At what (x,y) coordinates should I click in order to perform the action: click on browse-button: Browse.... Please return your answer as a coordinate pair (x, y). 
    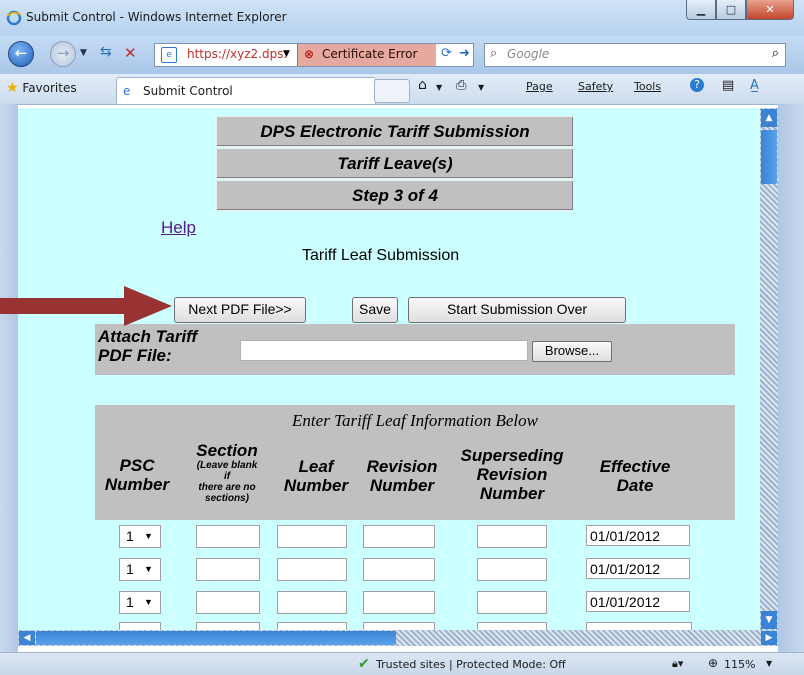
    Looking at the image, I should click on (572, 351).